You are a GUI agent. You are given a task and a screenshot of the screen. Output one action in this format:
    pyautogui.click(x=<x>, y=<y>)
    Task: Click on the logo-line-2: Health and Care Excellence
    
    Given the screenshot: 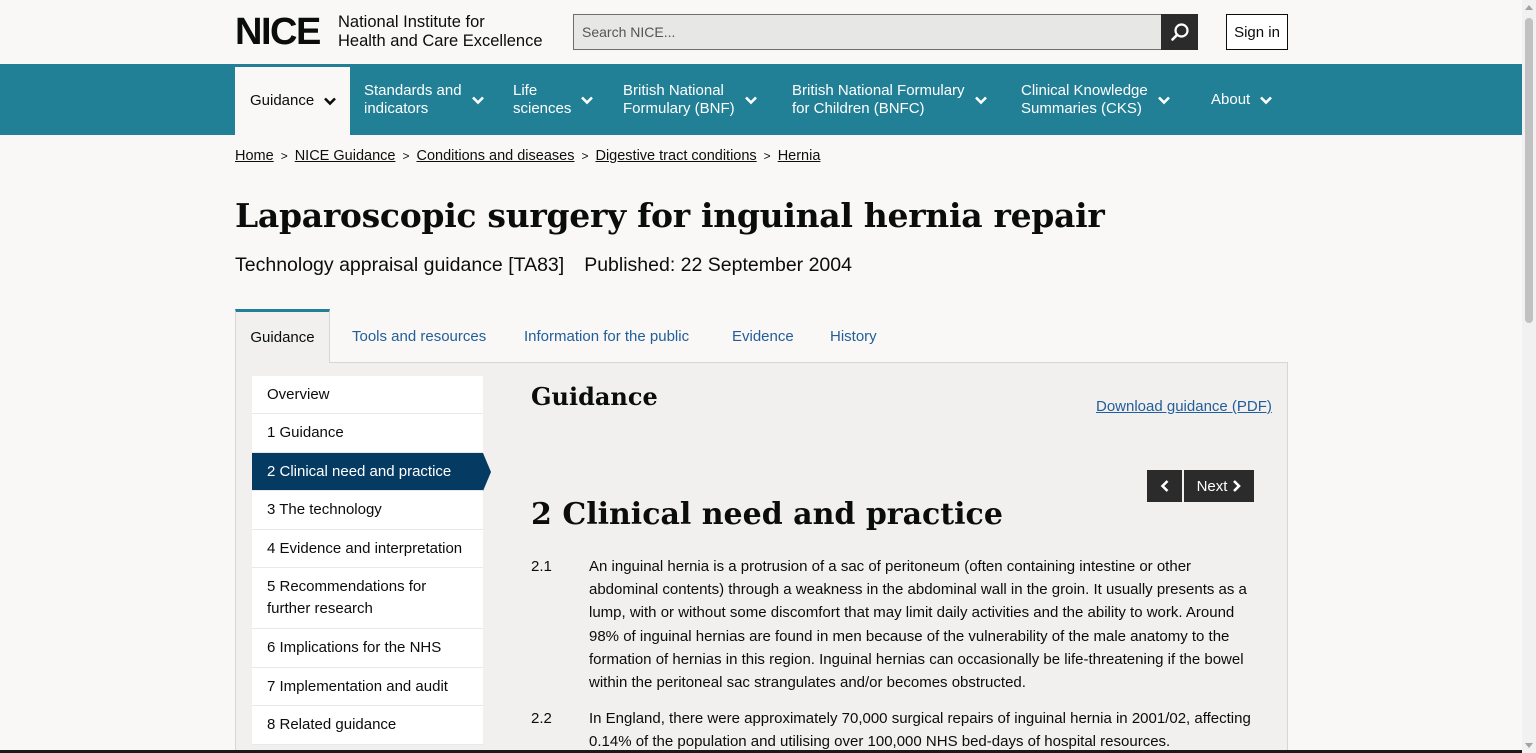 What is the action you would take?
    pyautogui.click(x=440, y=41)
    